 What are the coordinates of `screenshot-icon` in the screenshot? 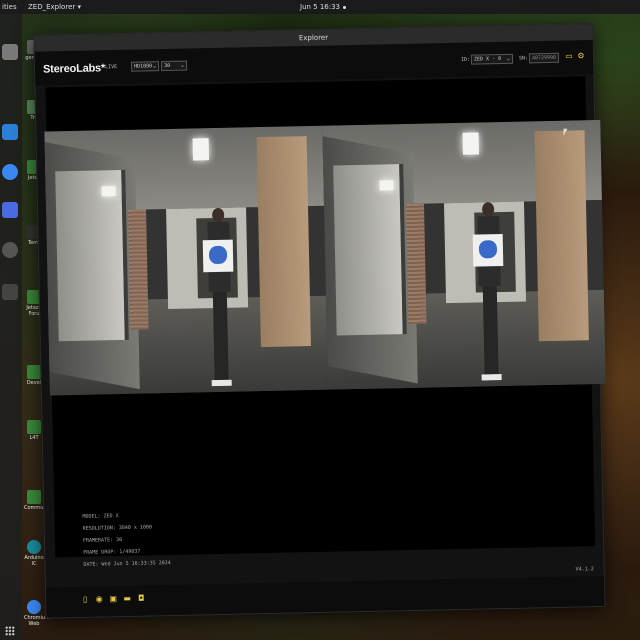 It's located at (10, 210).